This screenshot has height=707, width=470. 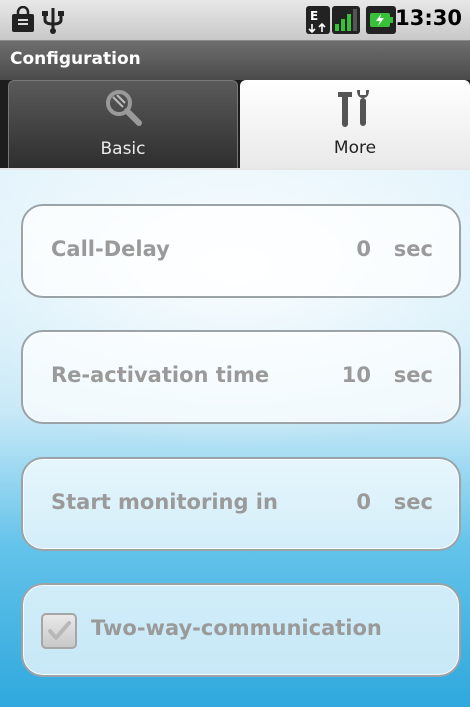 What do you see at coordinates (23, 21) in the screenshot?
I see `shopping-bag-icon` at bounding box center [23, 21].